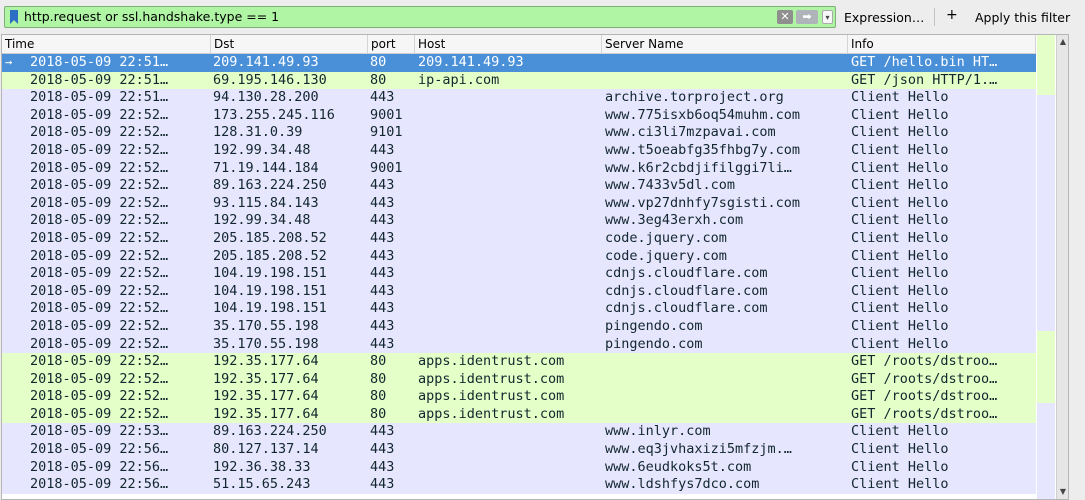  I want to click on column-header-port: port, so click(391, 44).